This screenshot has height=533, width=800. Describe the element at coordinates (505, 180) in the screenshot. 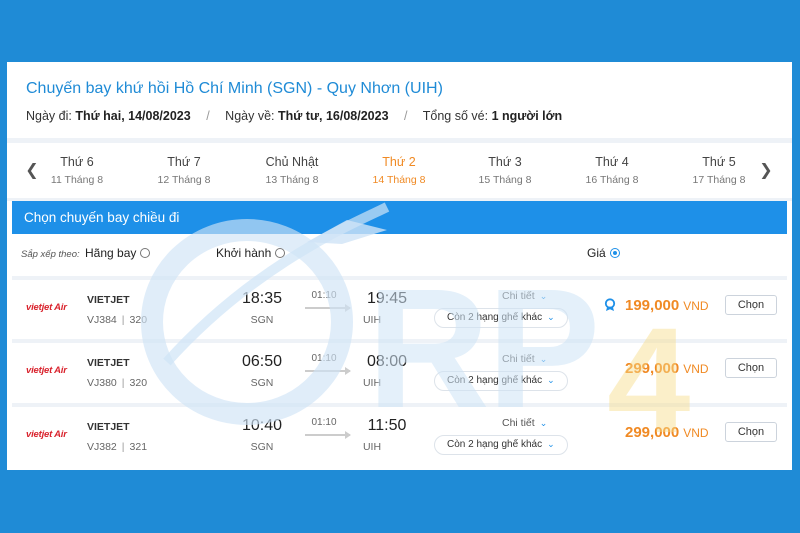

I see `day-date: 15 Tháng 8` at that location.